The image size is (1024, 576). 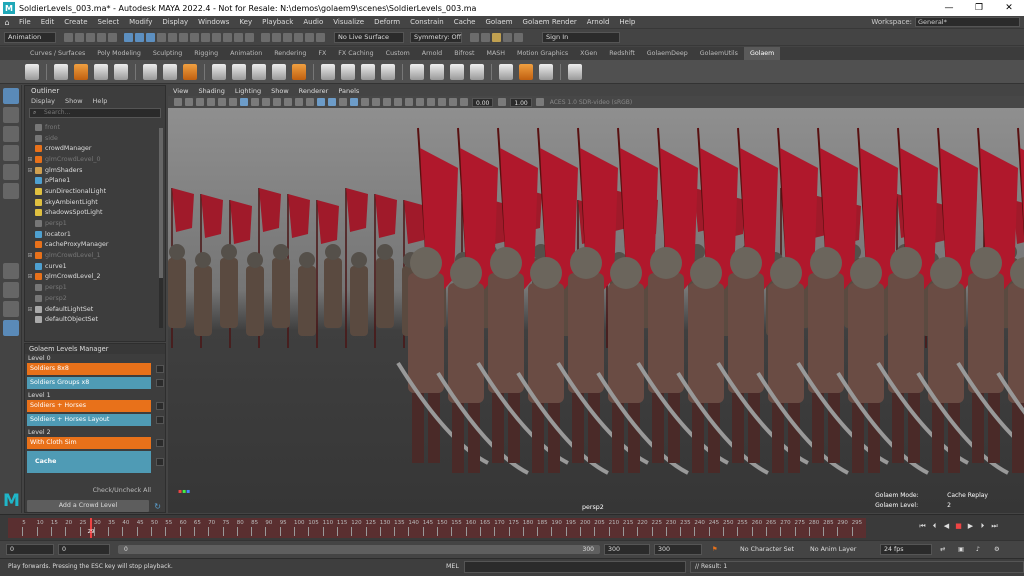 What do you see at coordinates (243, 102) in the screenshot?
I see `grid-icon` at bounding box center [243, 102].